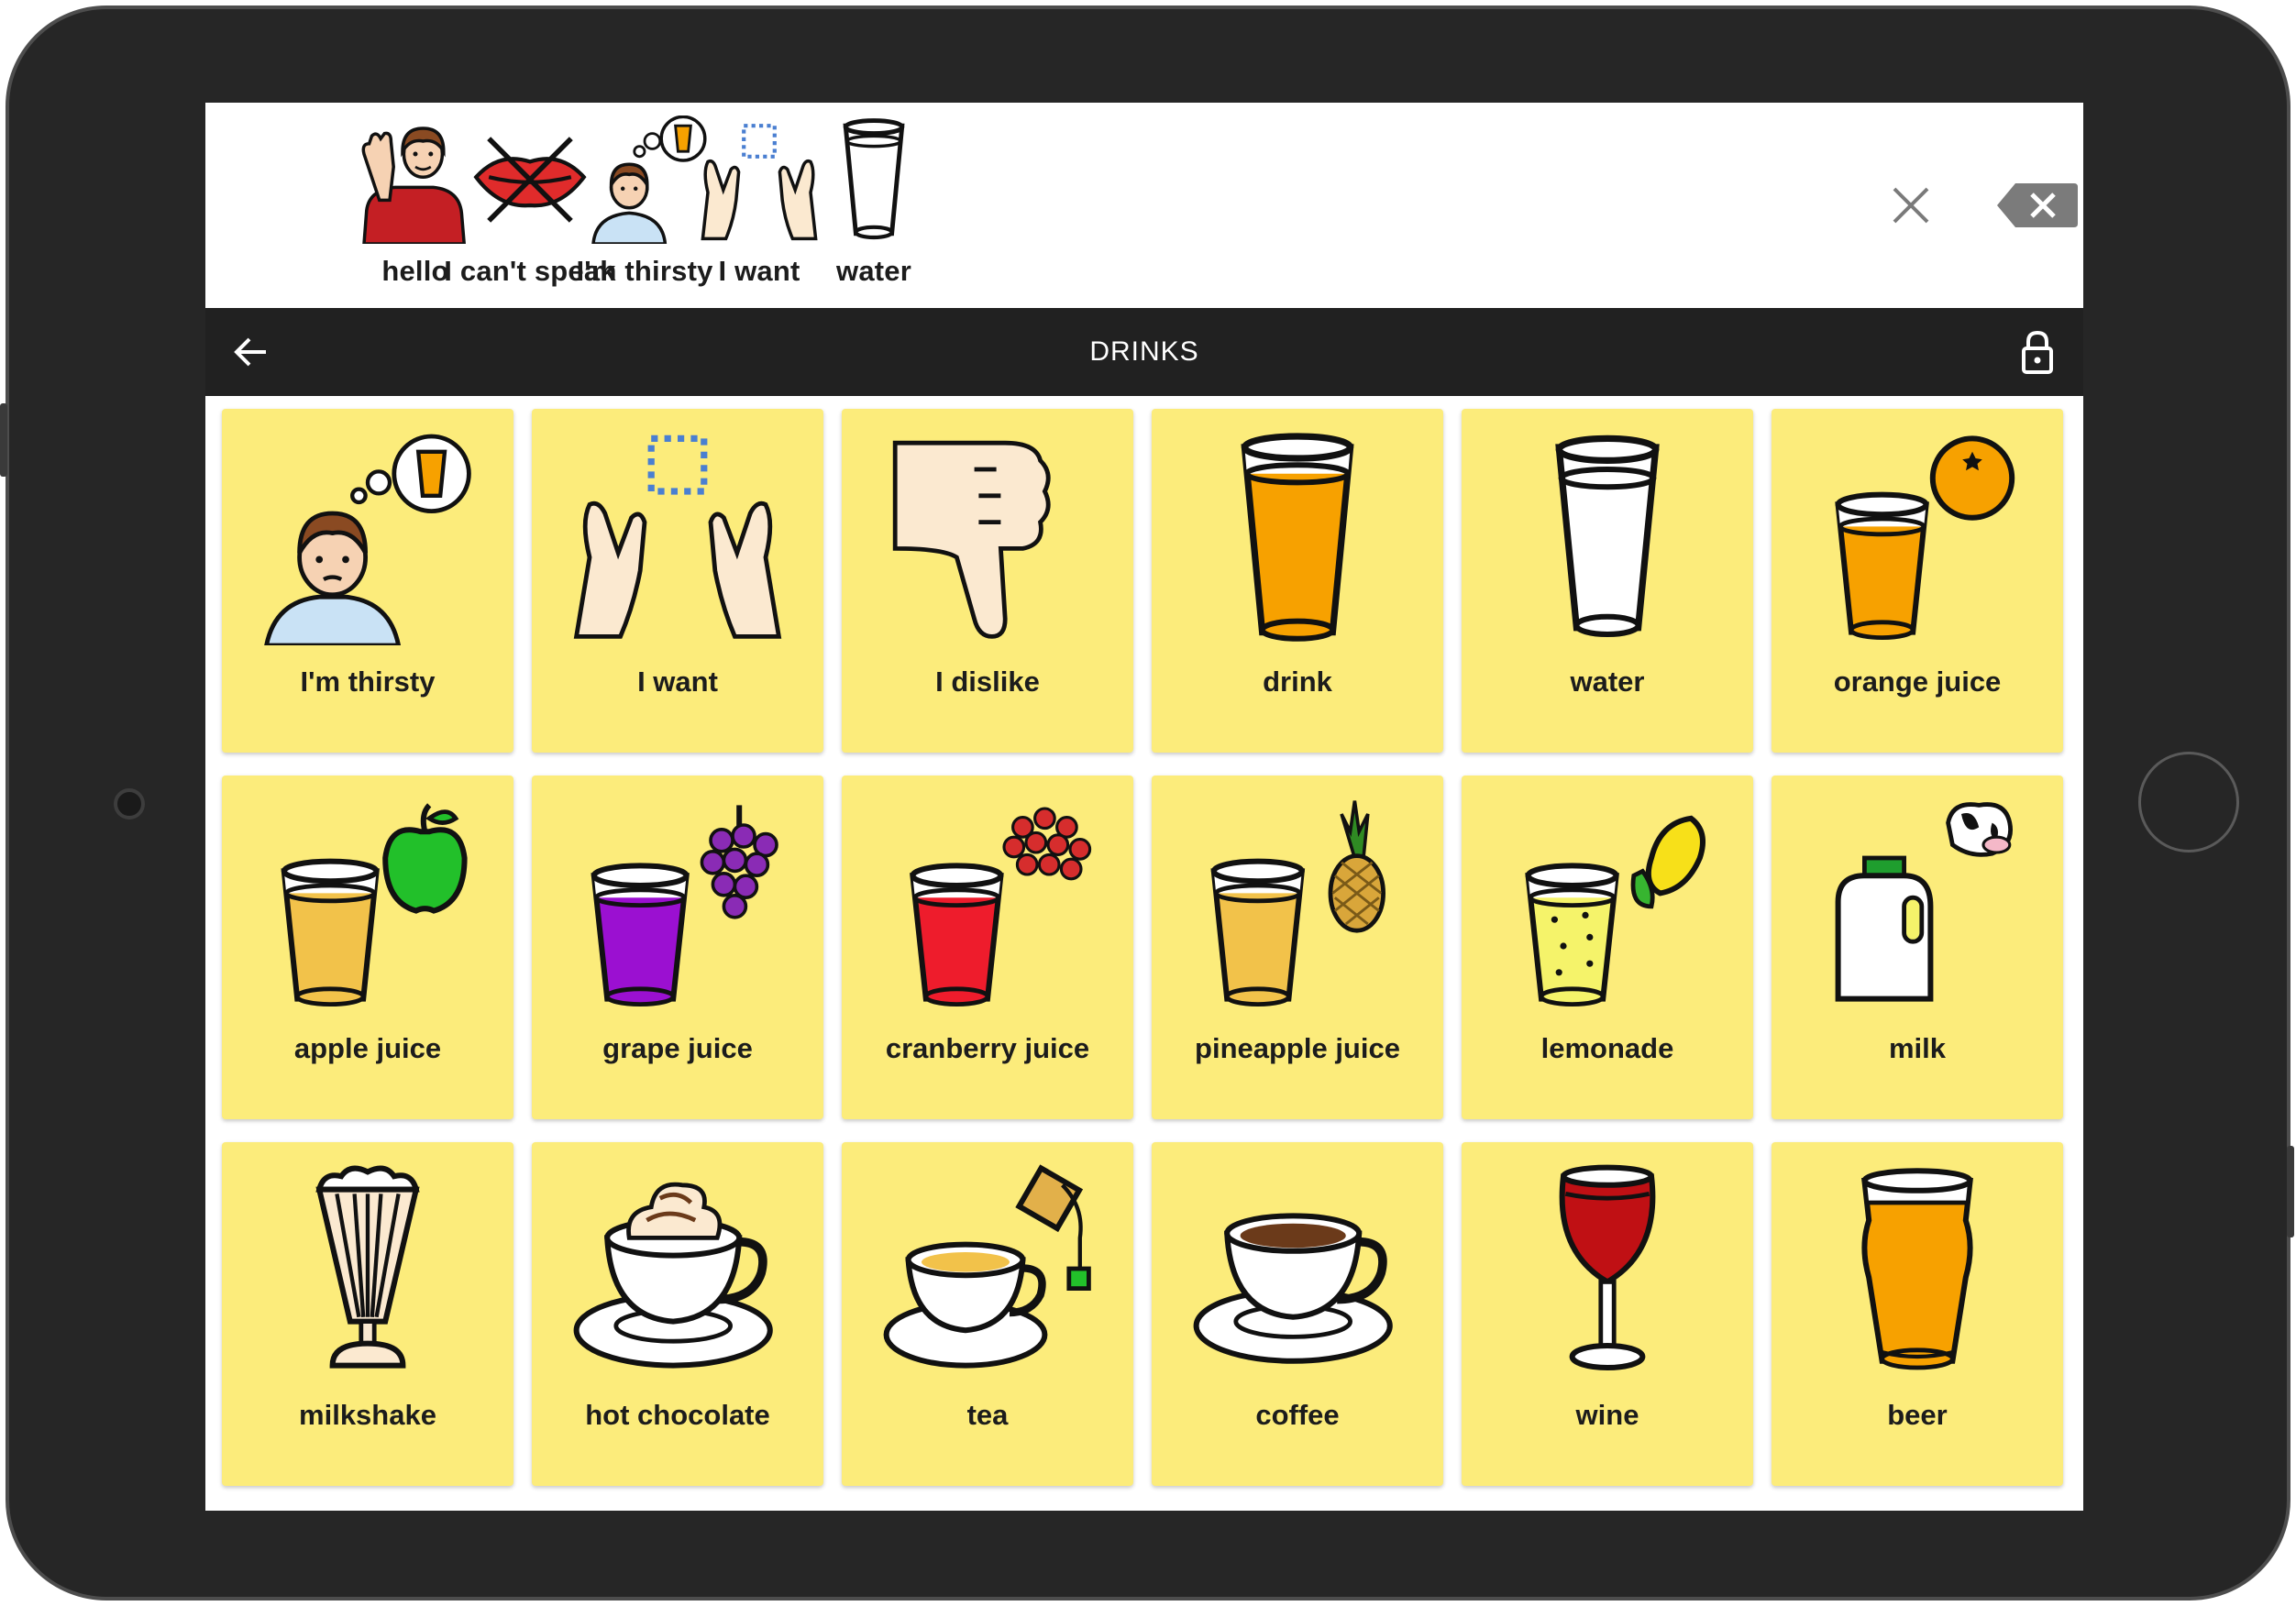 This screenshot has height=1606, width=2296. I want to click on tile-beer: beer, so click(1917, 1314).